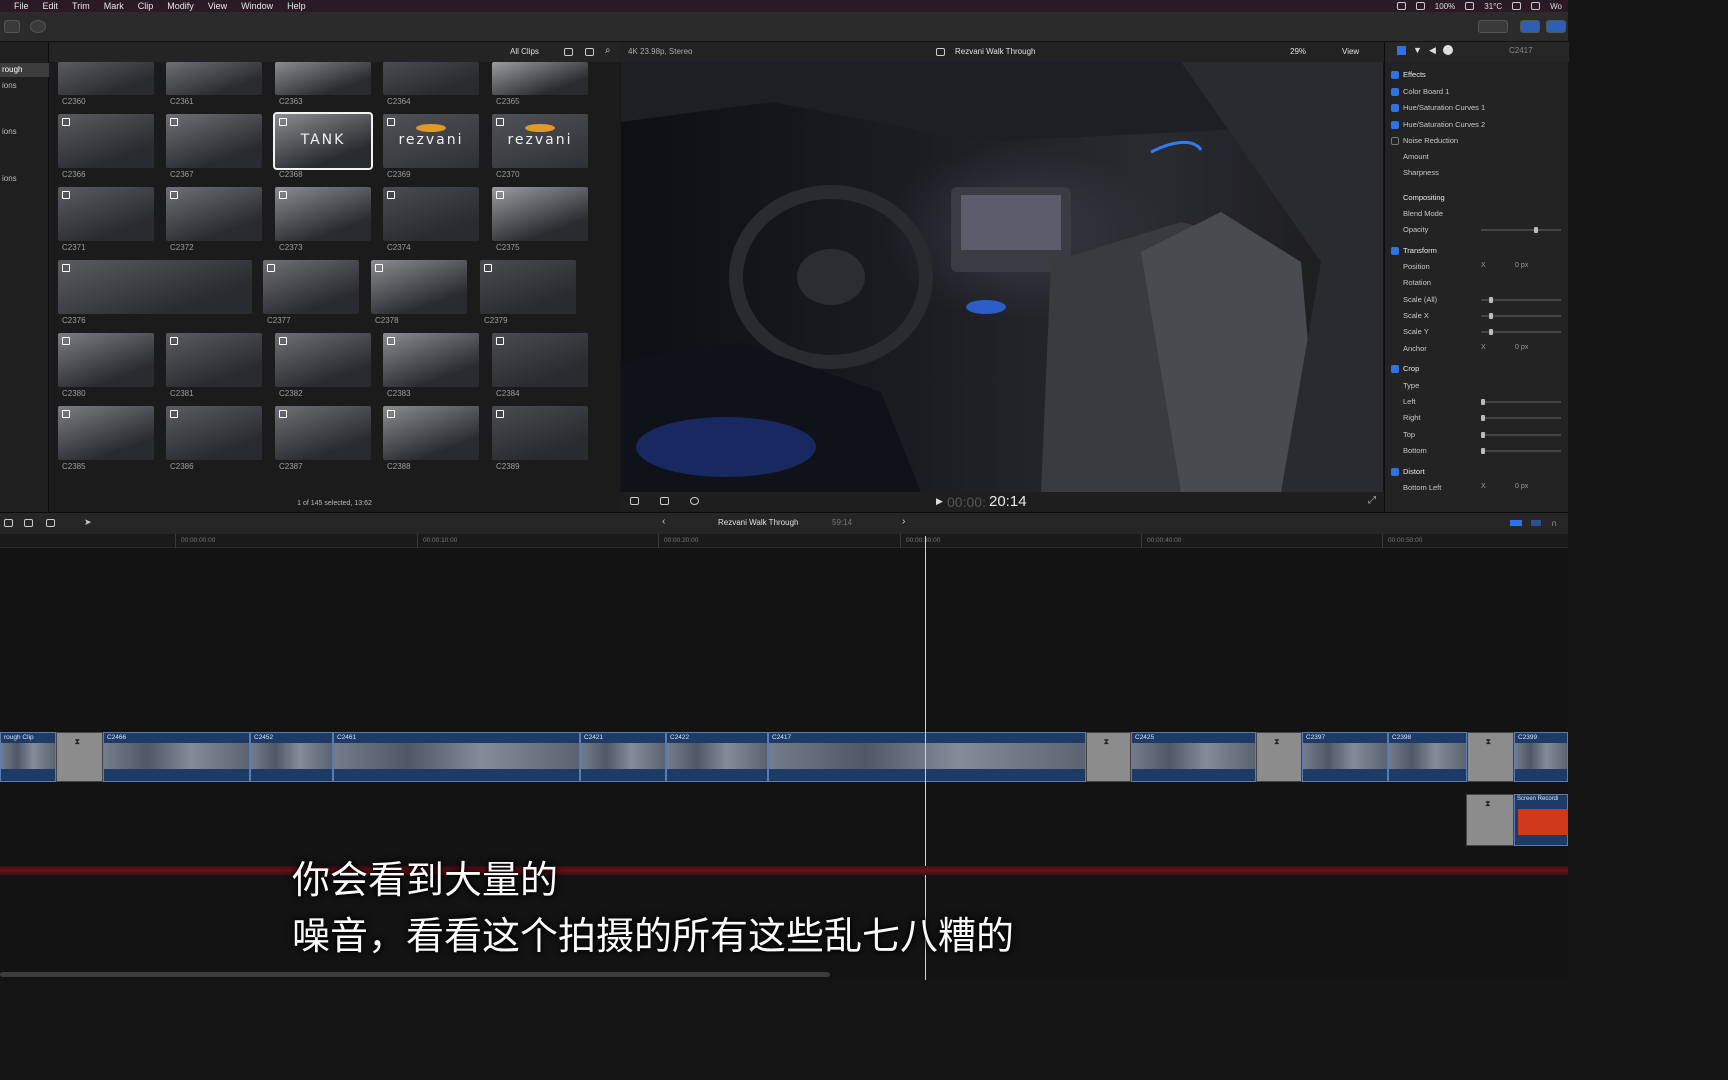 The height and width of the screenshot is (1080, 1728). Describe the element at coordinates (38, 26) in the screenshot. I see `refresh-icon` at that location.